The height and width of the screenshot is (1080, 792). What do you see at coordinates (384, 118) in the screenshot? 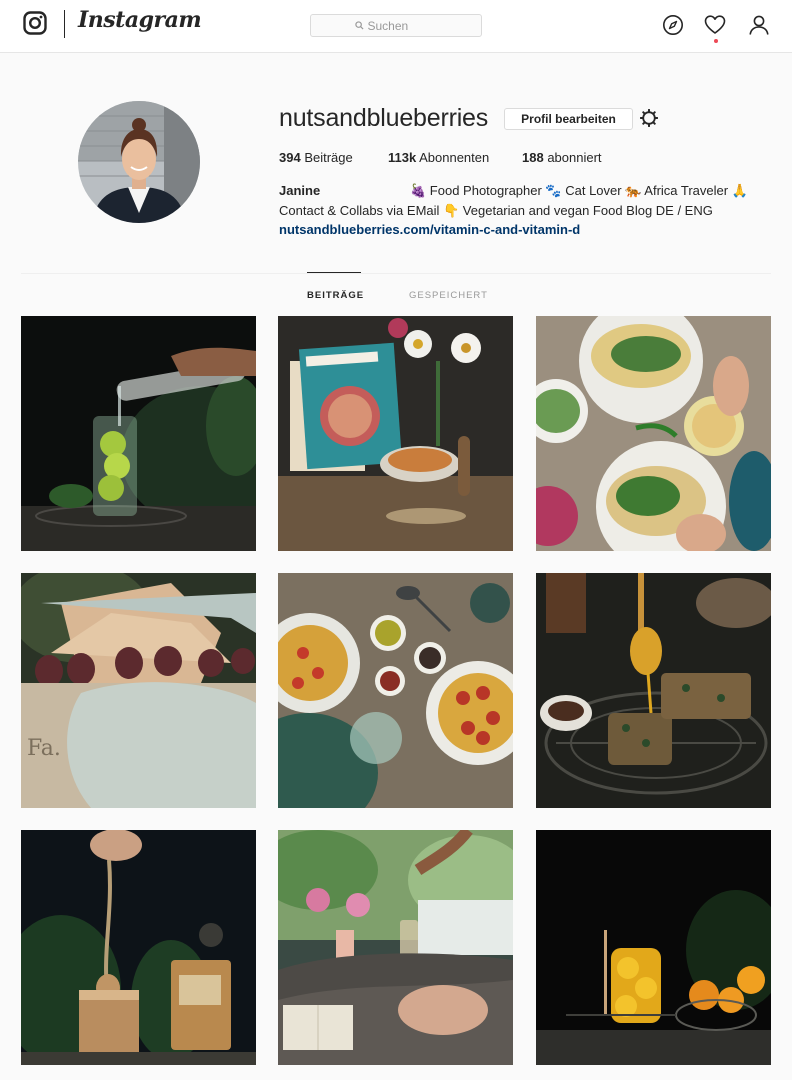
I see `profile-username: nutsandblueberries` at bounding box center [384, 118].